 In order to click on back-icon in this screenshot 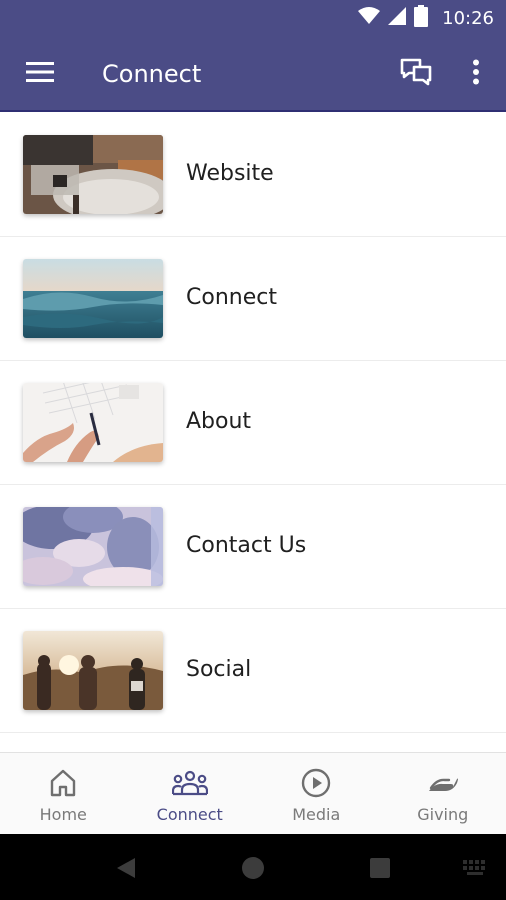, I will do `click(126, 868)`.